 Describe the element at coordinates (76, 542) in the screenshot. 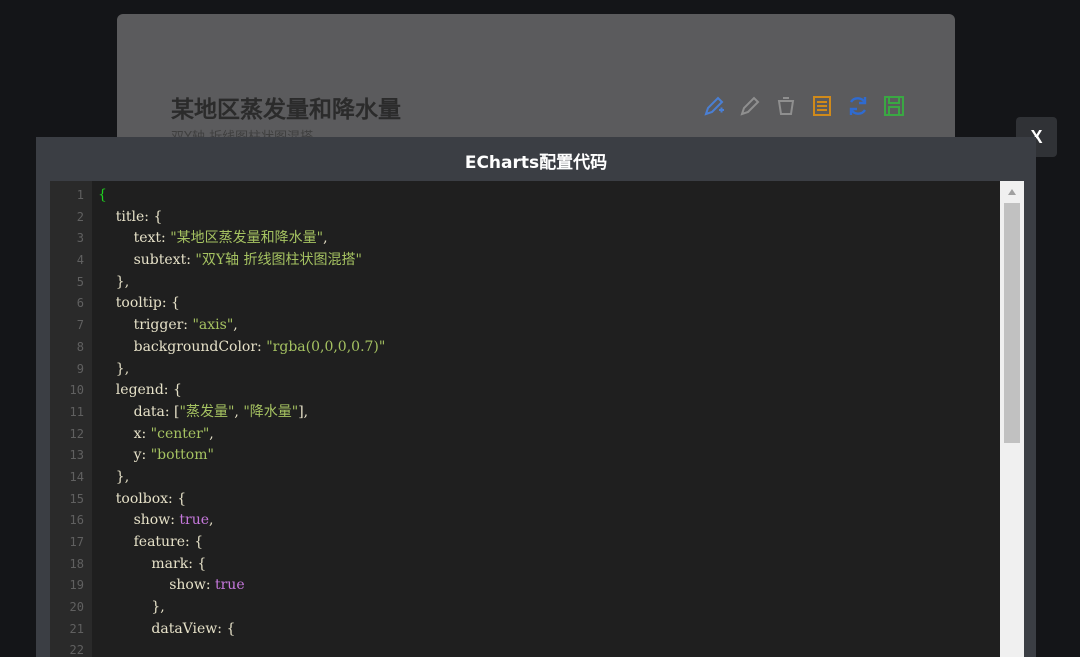

I see `line-number: 17` at that location.